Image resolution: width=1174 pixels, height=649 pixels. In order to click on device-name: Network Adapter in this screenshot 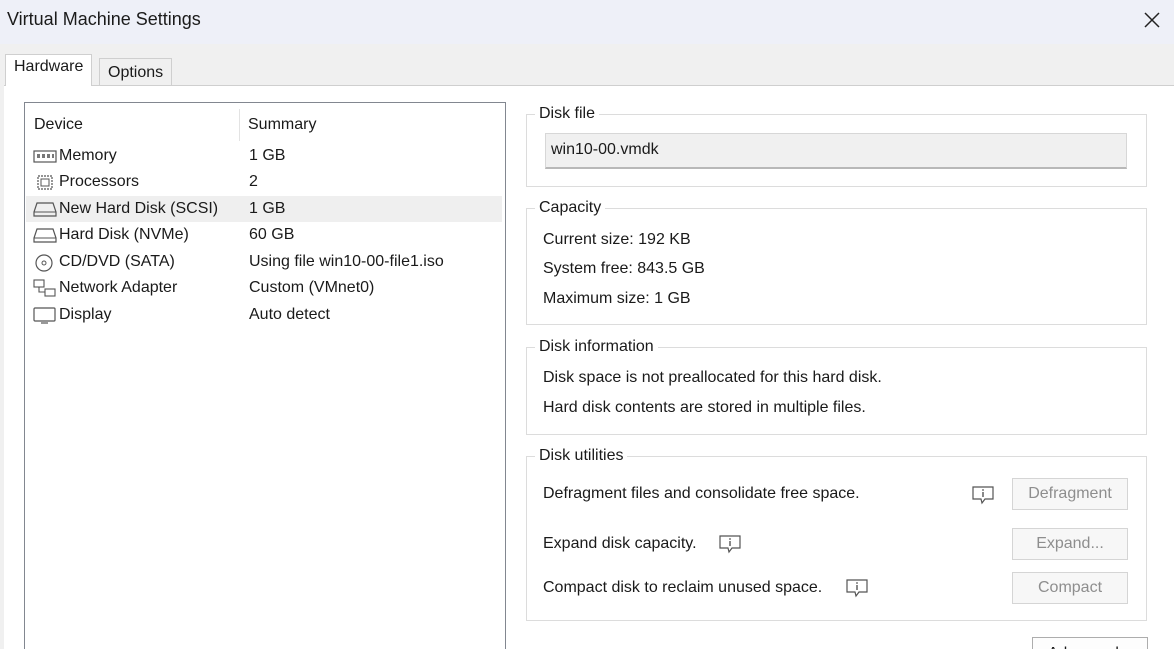, I will do `click(118, 287)`.